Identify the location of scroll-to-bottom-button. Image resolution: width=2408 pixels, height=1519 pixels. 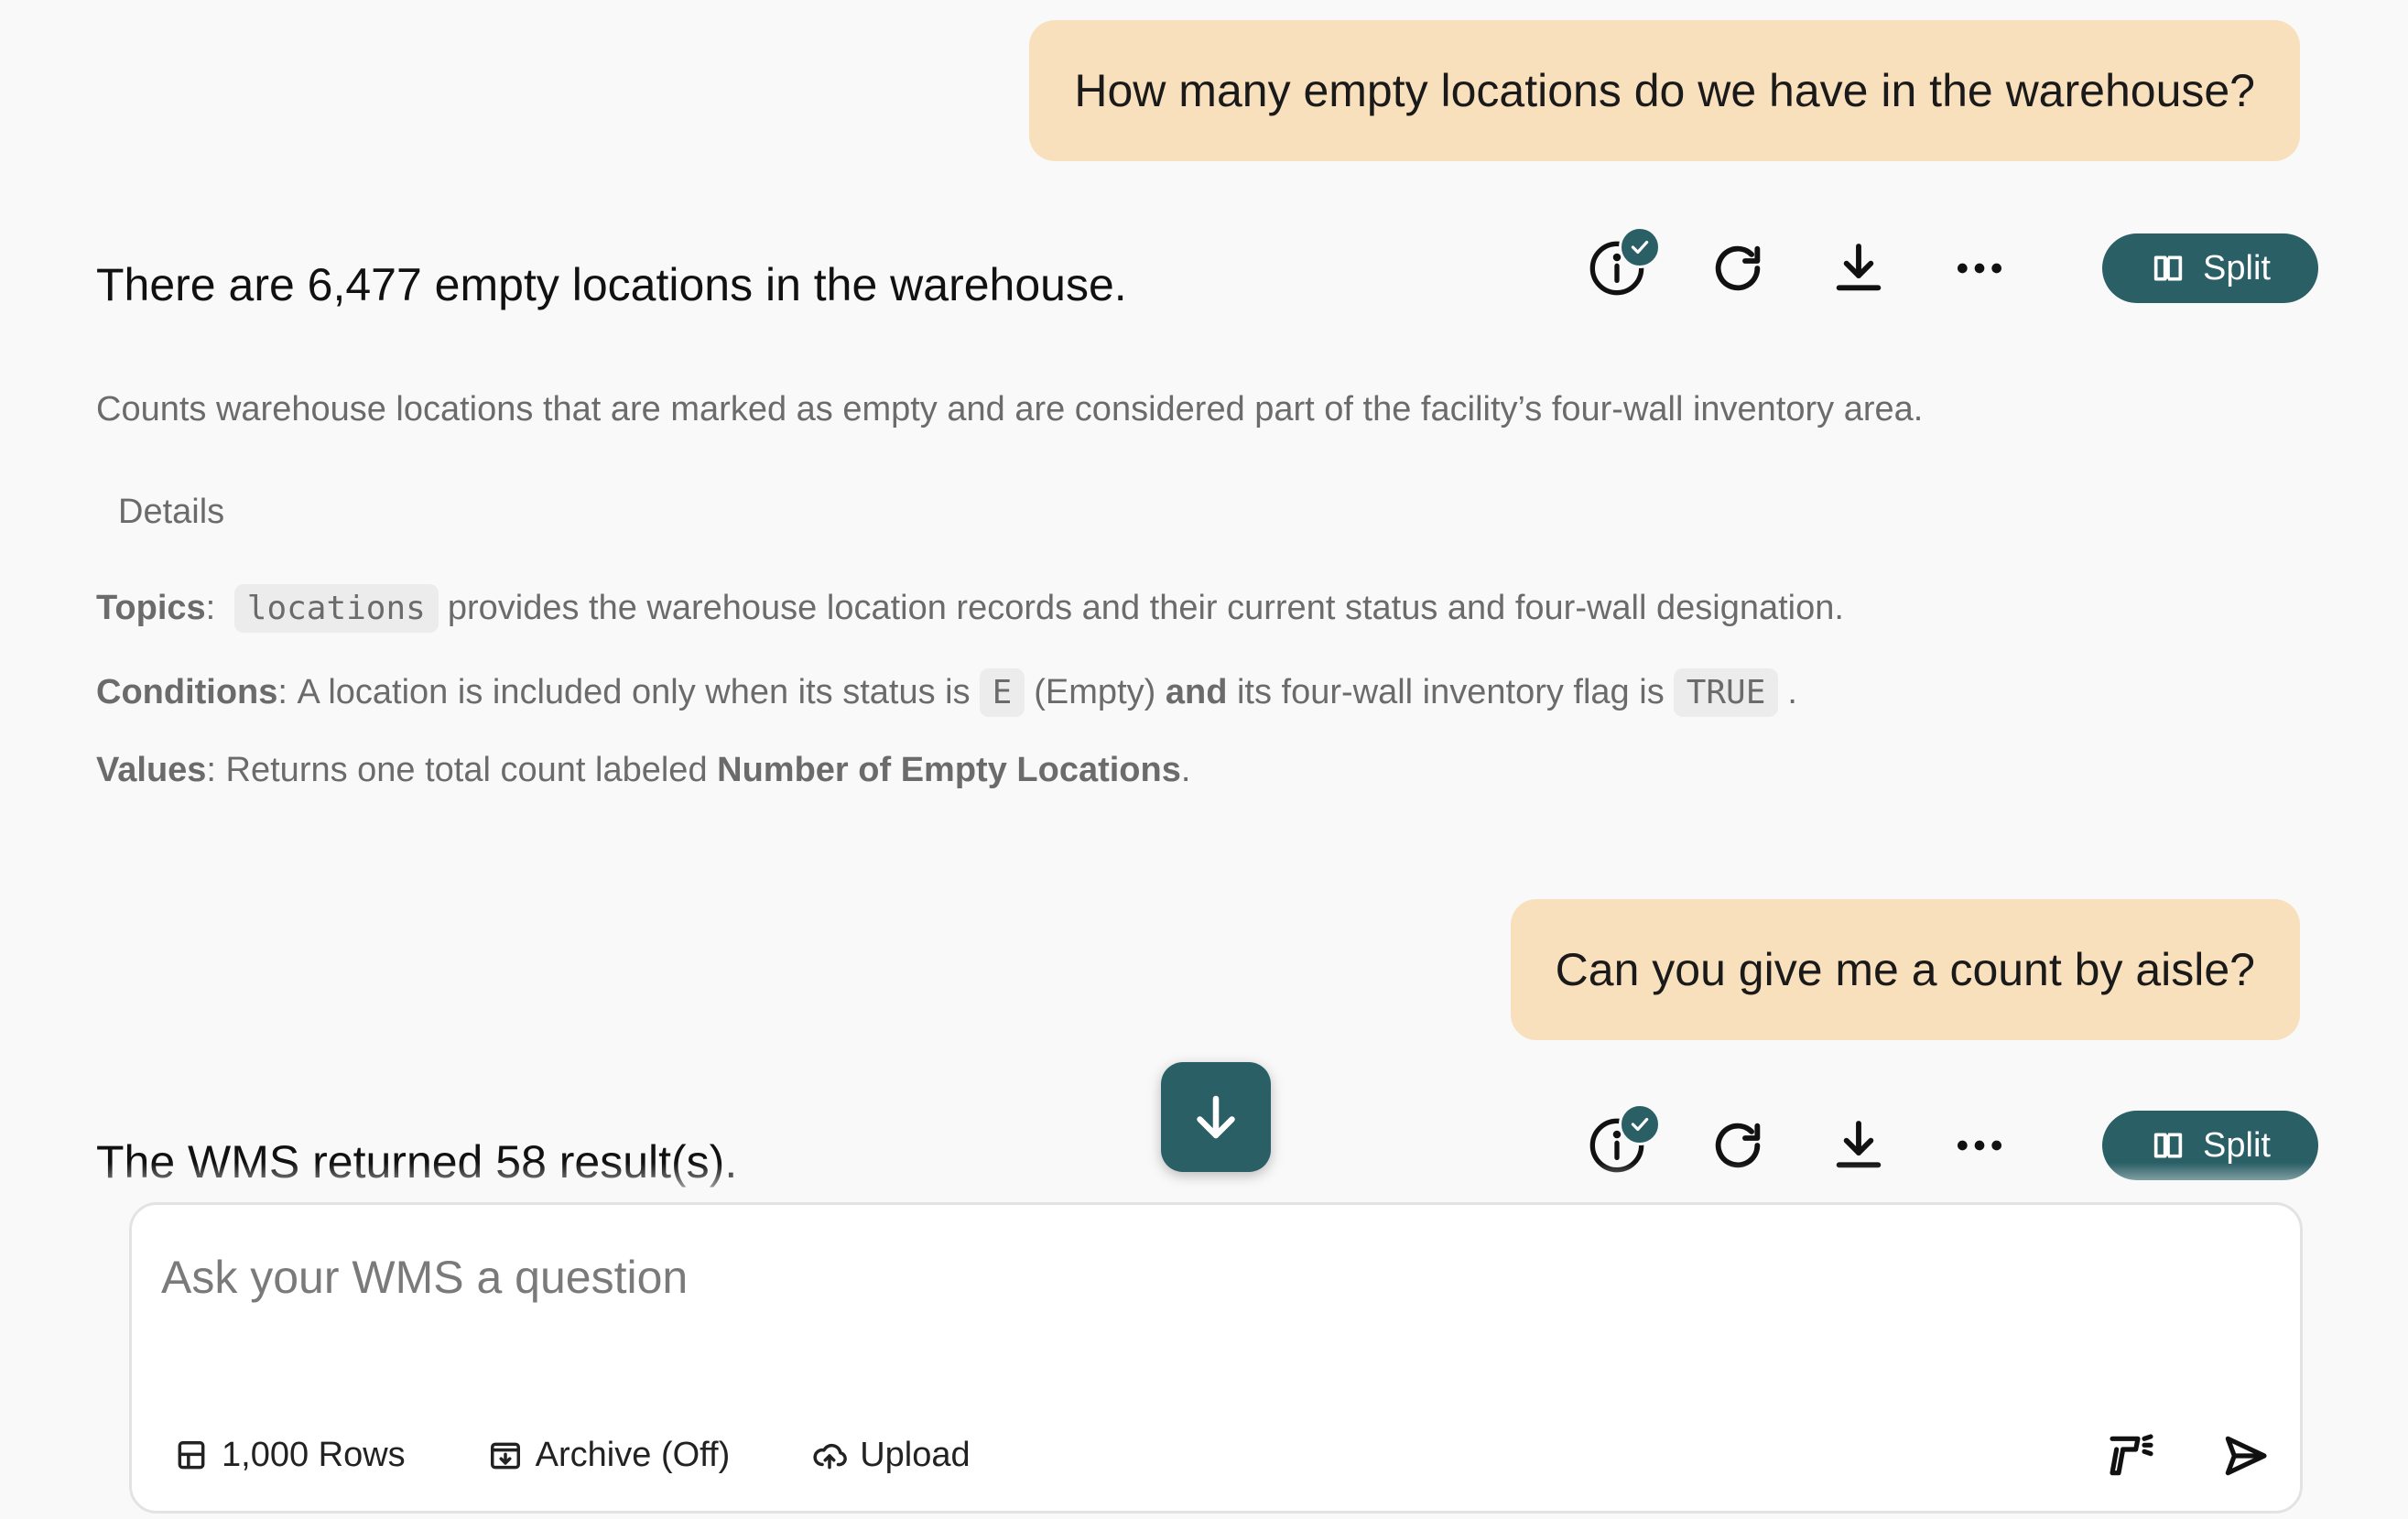
(1216, 1117).